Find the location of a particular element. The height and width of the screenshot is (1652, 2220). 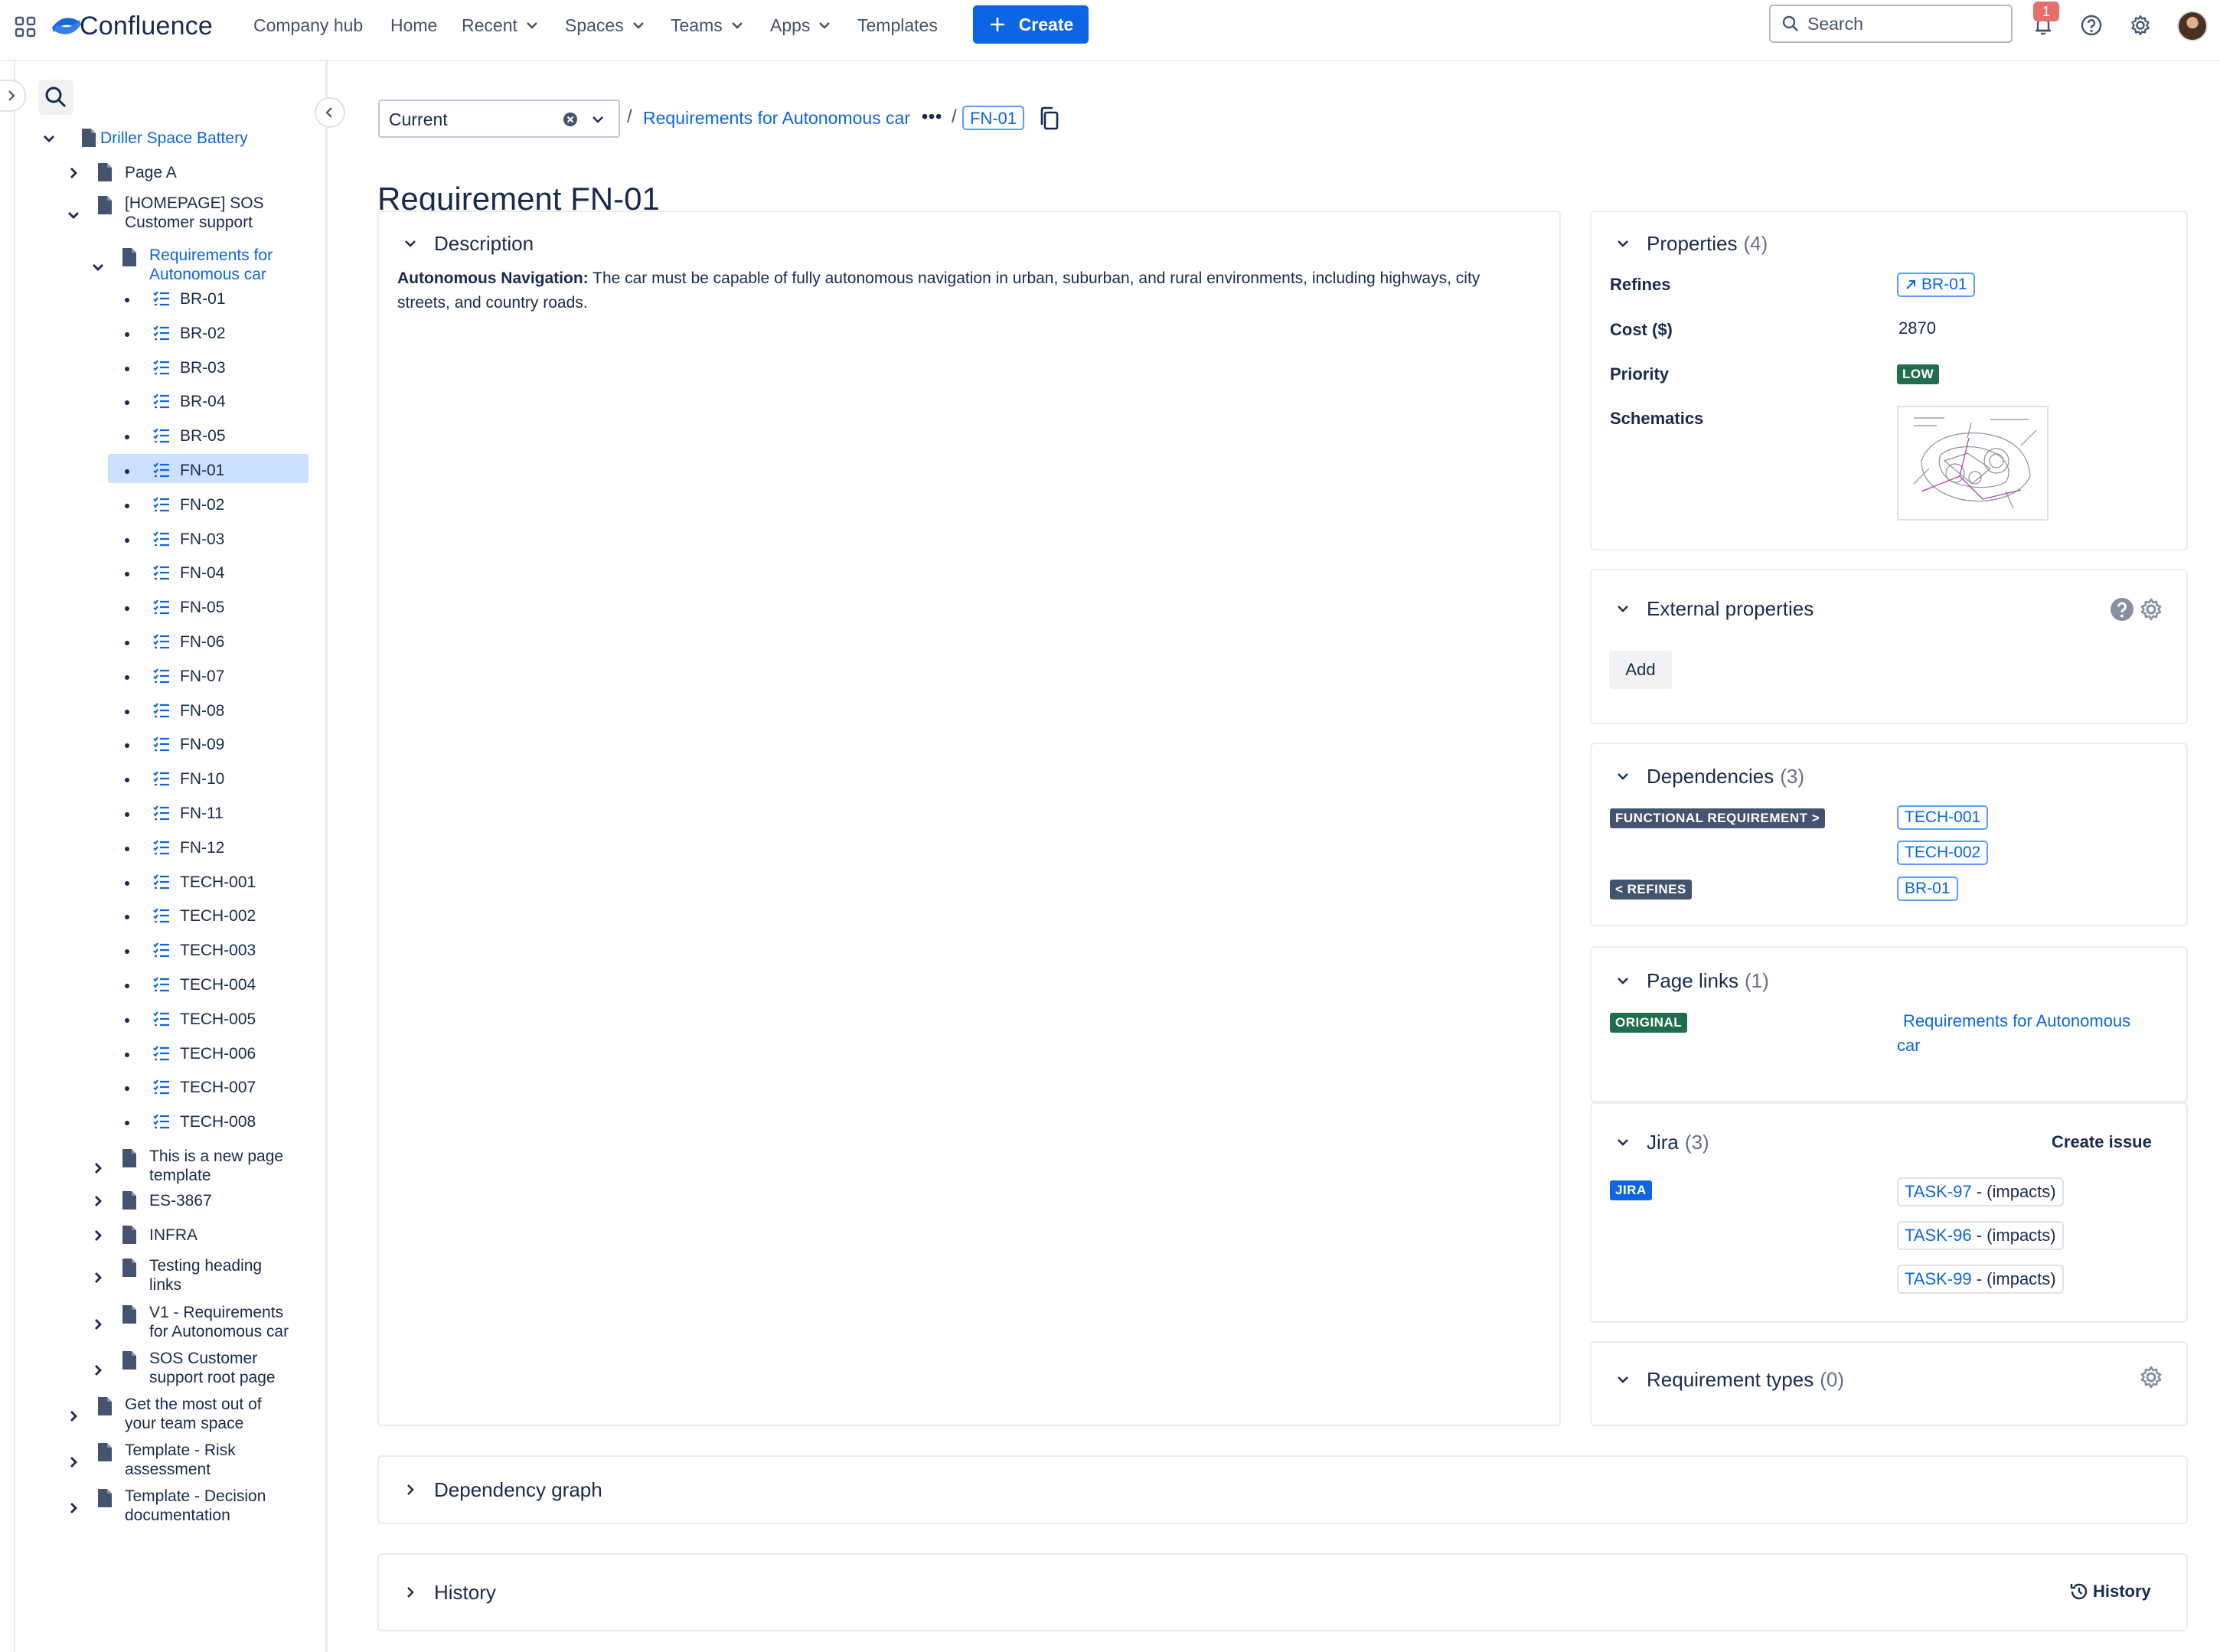

tree-requirement-item: BR-04 is located at coordinates (203, 402).